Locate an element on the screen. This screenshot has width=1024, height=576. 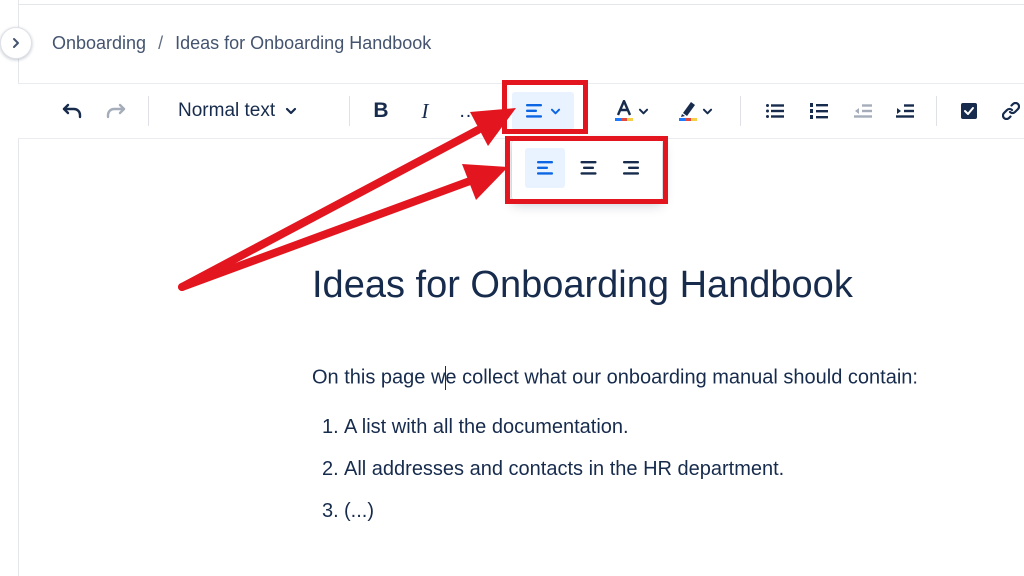
list-number: 1. is located at coordinates (330, 427).